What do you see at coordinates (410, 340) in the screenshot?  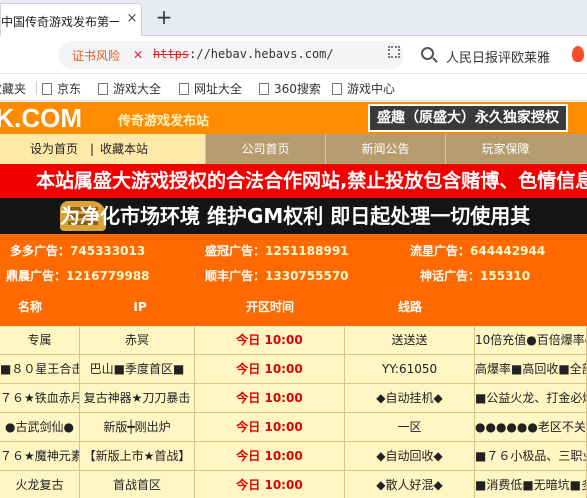 I see `server-line: 送送送` at bounding box center [410, 340].